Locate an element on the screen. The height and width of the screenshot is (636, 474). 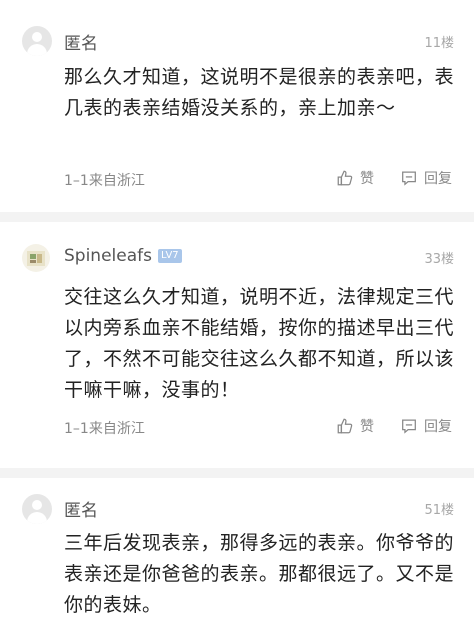
username-text: Spineleafs is located at coordinates (108, 256).